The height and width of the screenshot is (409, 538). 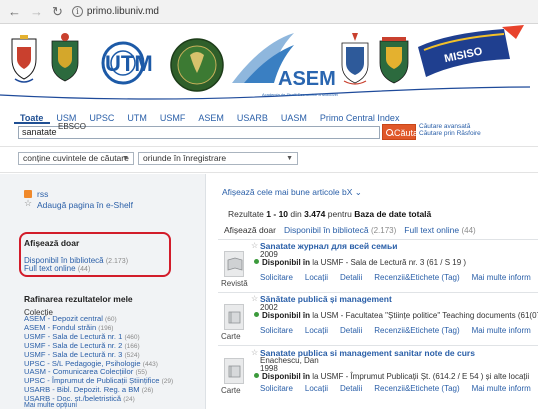 I want to click on browse-search-link: Căutare prin Răsfoire, so click(x=450, y=133).